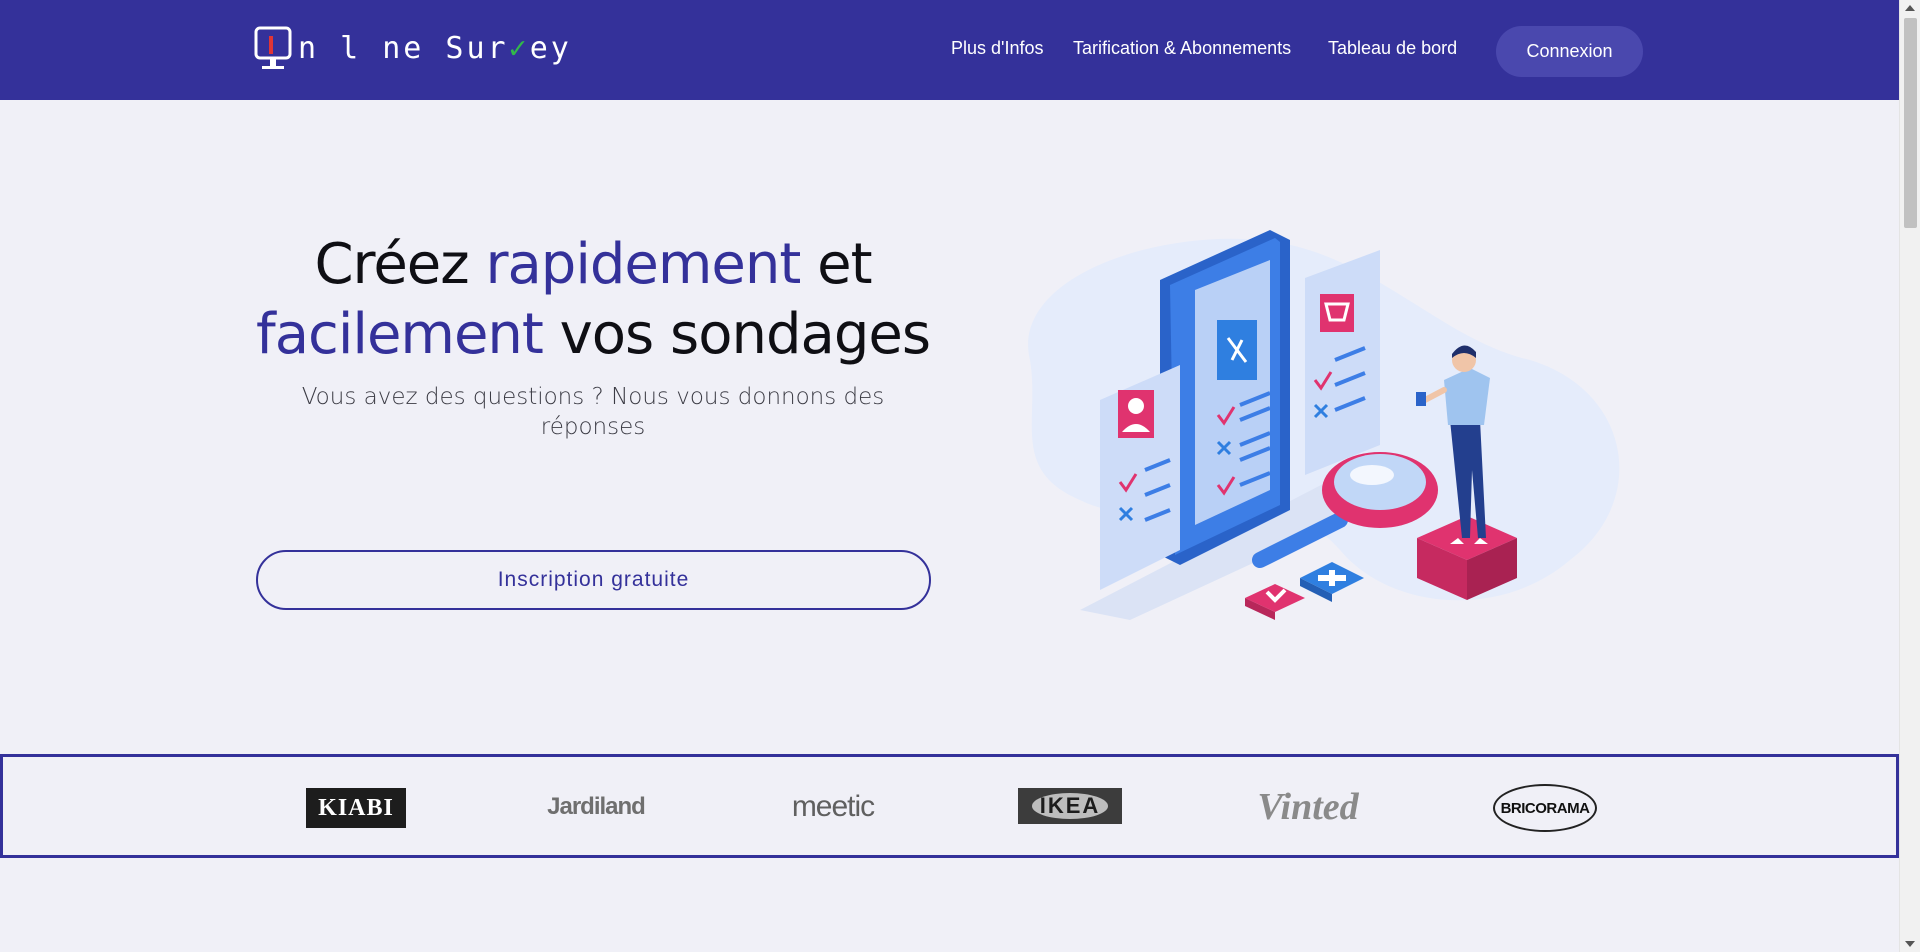  I want to click on brand-logo-meetic: meetic, so click(833, 806).